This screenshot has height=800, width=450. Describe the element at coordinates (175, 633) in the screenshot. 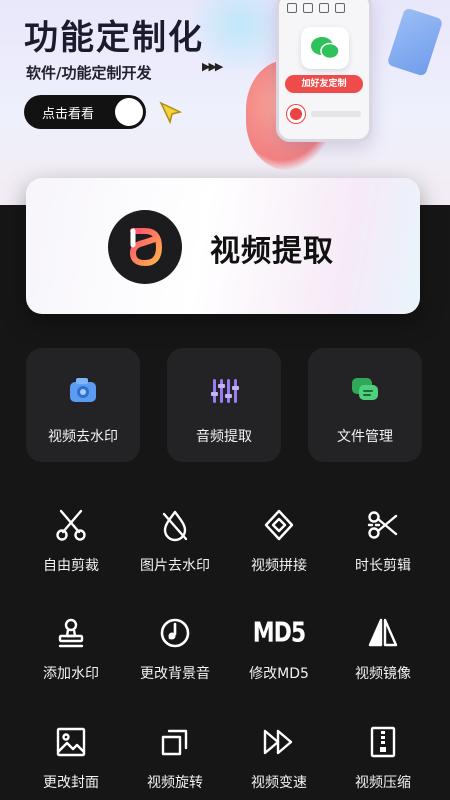

I see `music-clock-icon` at that location.